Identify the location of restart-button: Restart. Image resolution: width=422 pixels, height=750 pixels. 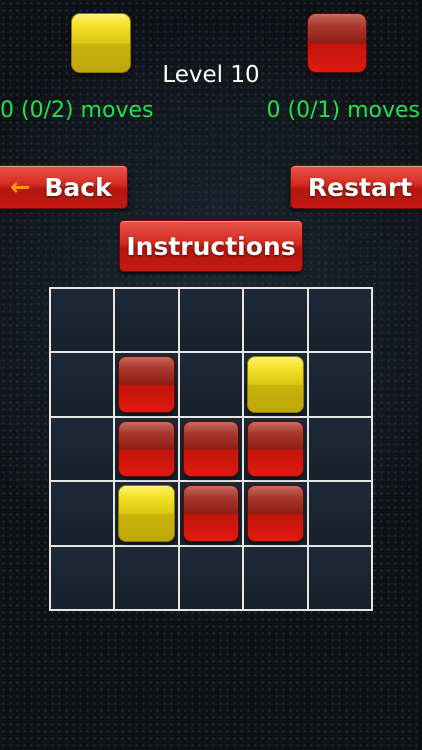
(356, 187).